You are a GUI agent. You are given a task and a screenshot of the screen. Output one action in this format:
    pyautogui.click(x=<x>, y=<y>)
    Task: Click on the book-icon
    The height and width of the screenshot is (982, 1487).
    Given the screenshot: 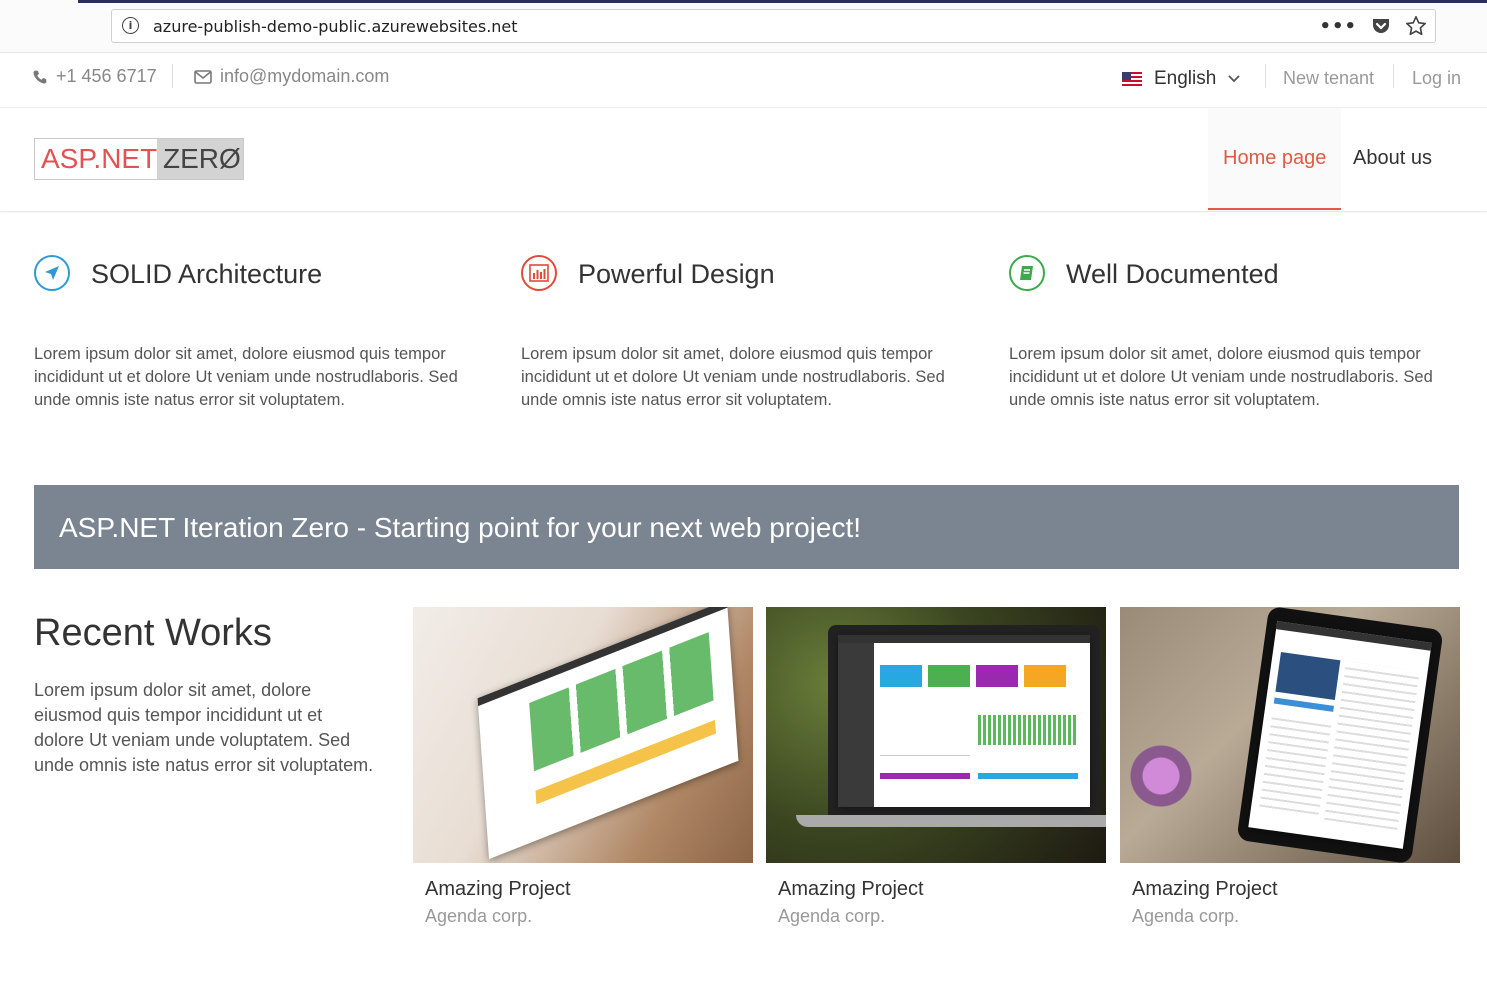 What is the action you would take?
    pyautogui.click(x=1027, y=273)
    